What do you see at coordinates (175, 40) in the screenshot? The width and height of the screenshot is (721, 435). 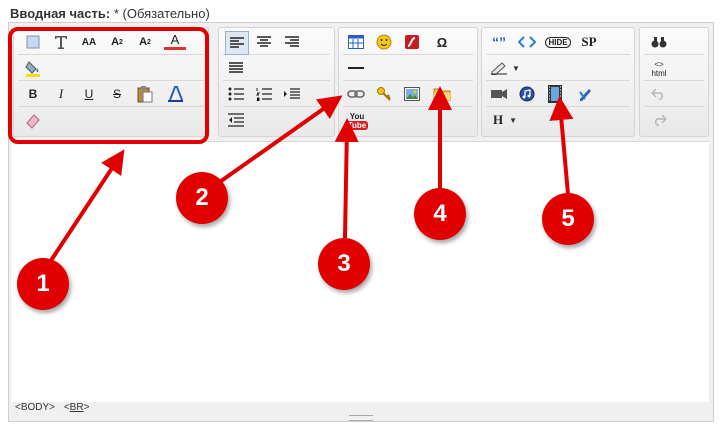 I see `font-color-button: A` at bounding box center [175, 40].